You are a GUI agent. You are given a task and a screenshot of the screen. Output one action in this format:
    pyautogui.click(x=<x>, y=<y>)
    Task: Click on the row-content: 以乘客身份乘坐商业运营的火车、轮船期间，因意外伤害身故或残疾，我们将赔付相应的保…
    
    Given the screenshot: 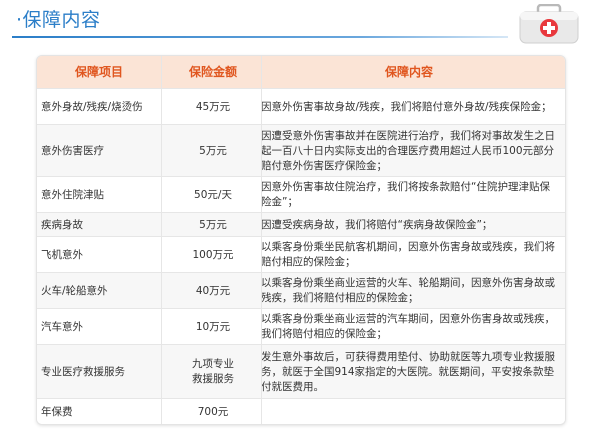 What is the action you would take?
    pyautogui.click(x=408, y=290)
    